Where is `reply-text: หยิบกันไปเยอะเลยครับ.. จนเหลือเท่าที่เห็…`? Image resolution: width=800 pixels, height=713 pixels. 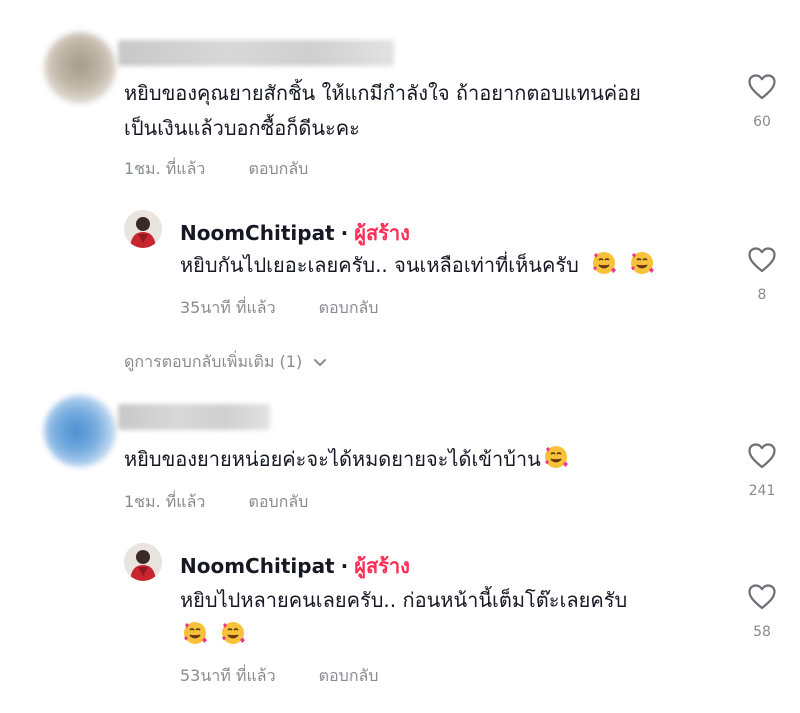
reply-text: หยิบกันไปเยอะเลยครับ.. จนเหลือเท่าที่เห็… is located at coordinates (417, 265).